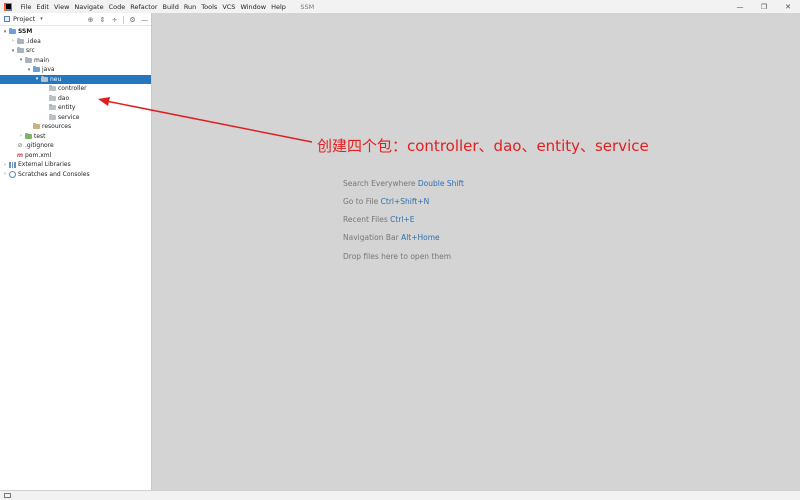  Describe the element at coordinates (20, 155) in the screenshot. I see `maven-file-icon: m` at that location.